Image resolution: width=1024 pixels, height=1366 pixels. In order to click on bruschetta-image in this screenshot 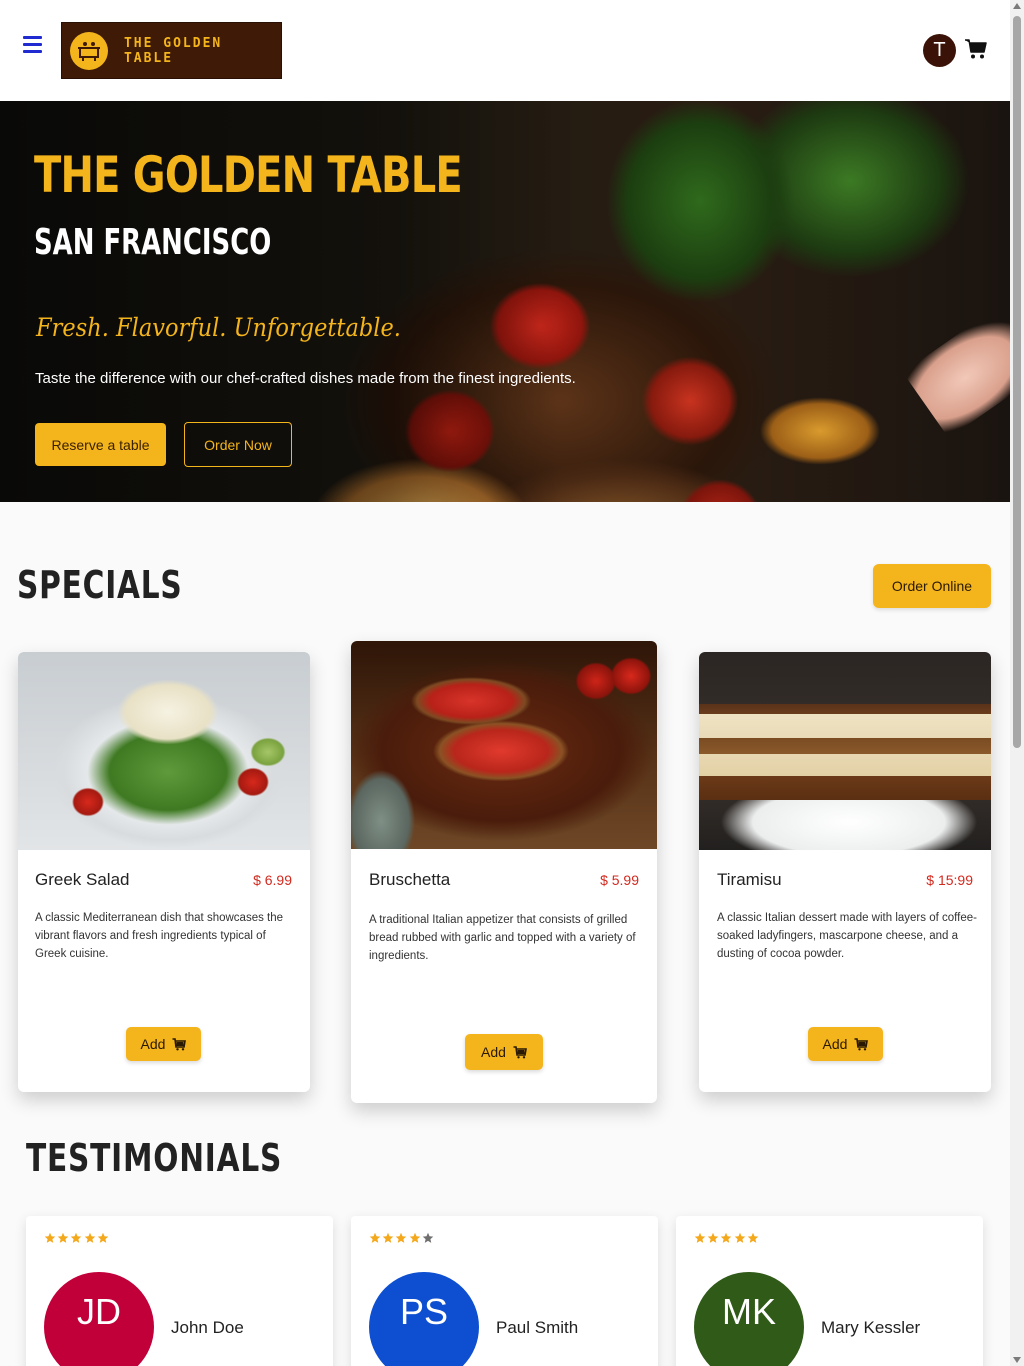, I will do `click(504, 745)`.